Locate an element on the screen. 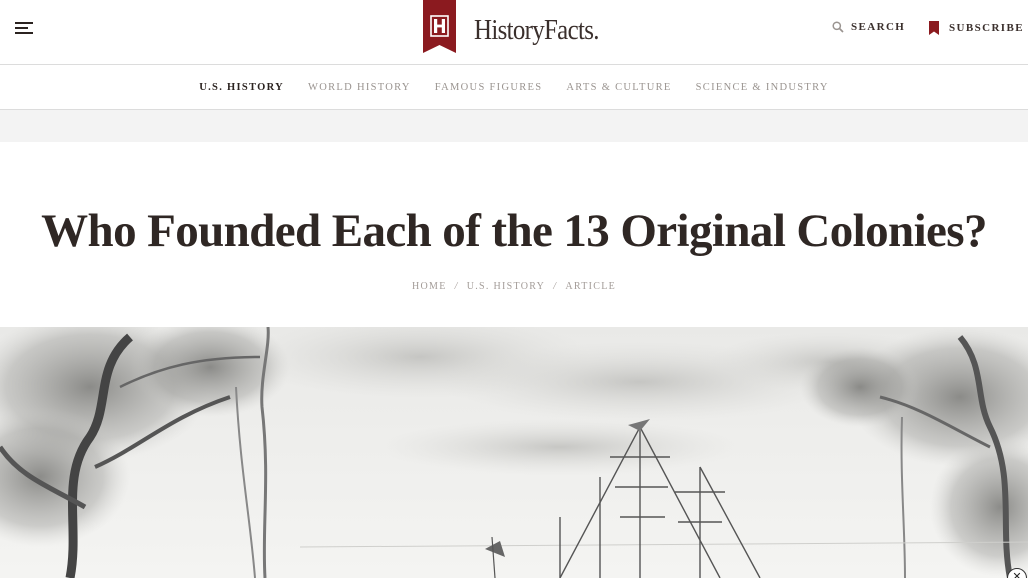 This screenshot has height=578, width=1028. hamburger-menu-icon is located at coordinates (24, 28).